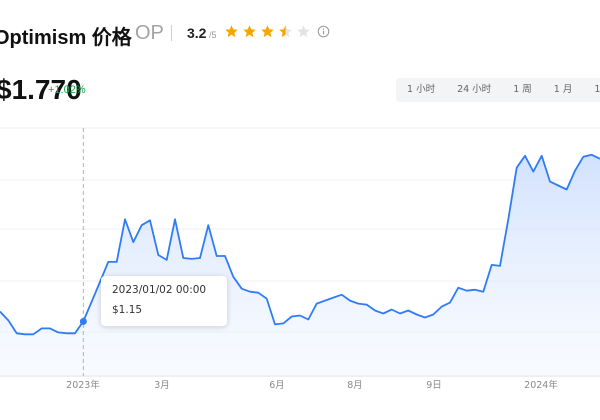  I want to click on range-24h-button: 24 小时, so click(474, 90).